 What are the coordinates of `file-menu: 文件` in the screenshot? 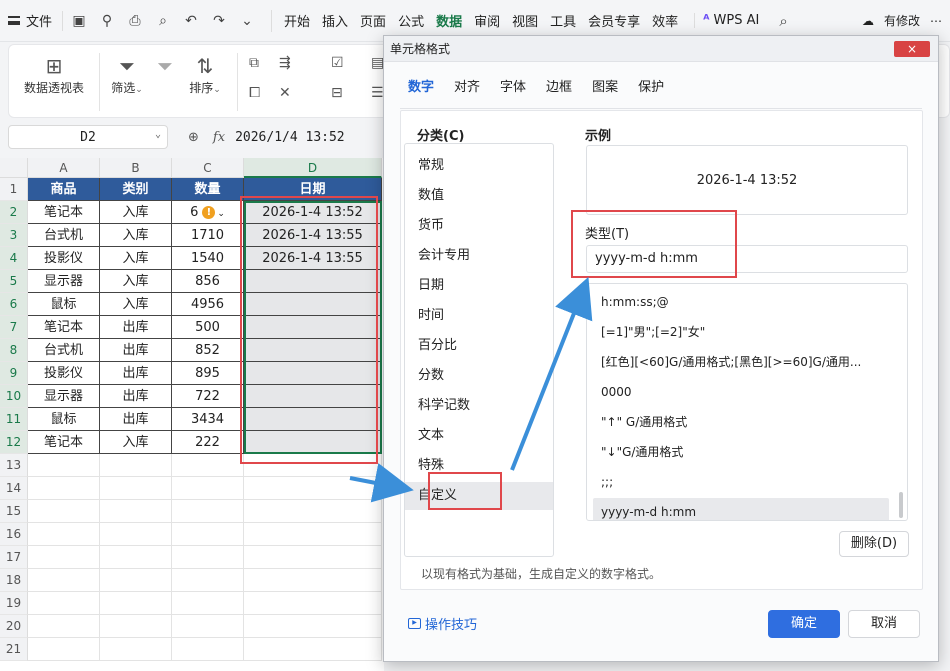 It's located at (31, 20).